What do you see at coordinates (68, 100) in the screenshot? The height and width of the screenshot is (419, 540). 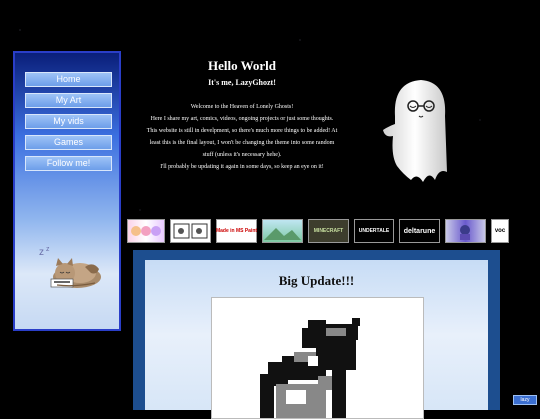 I see `nav-my-art-link: My Art` at bounding box center [68, 100].